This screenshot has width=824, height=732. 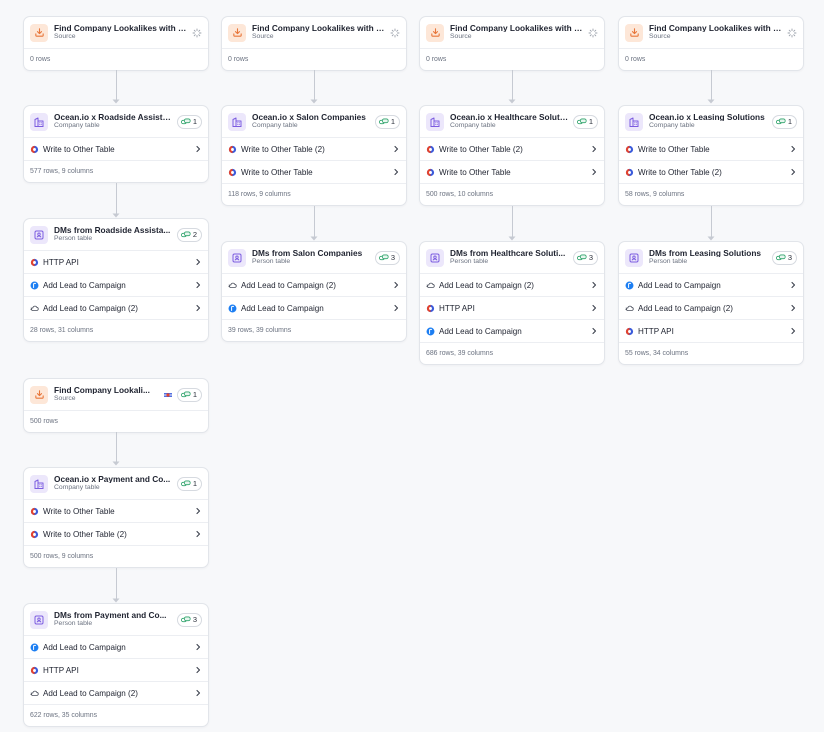 I want to click on spinner-icon, so click(x=395, y=33).